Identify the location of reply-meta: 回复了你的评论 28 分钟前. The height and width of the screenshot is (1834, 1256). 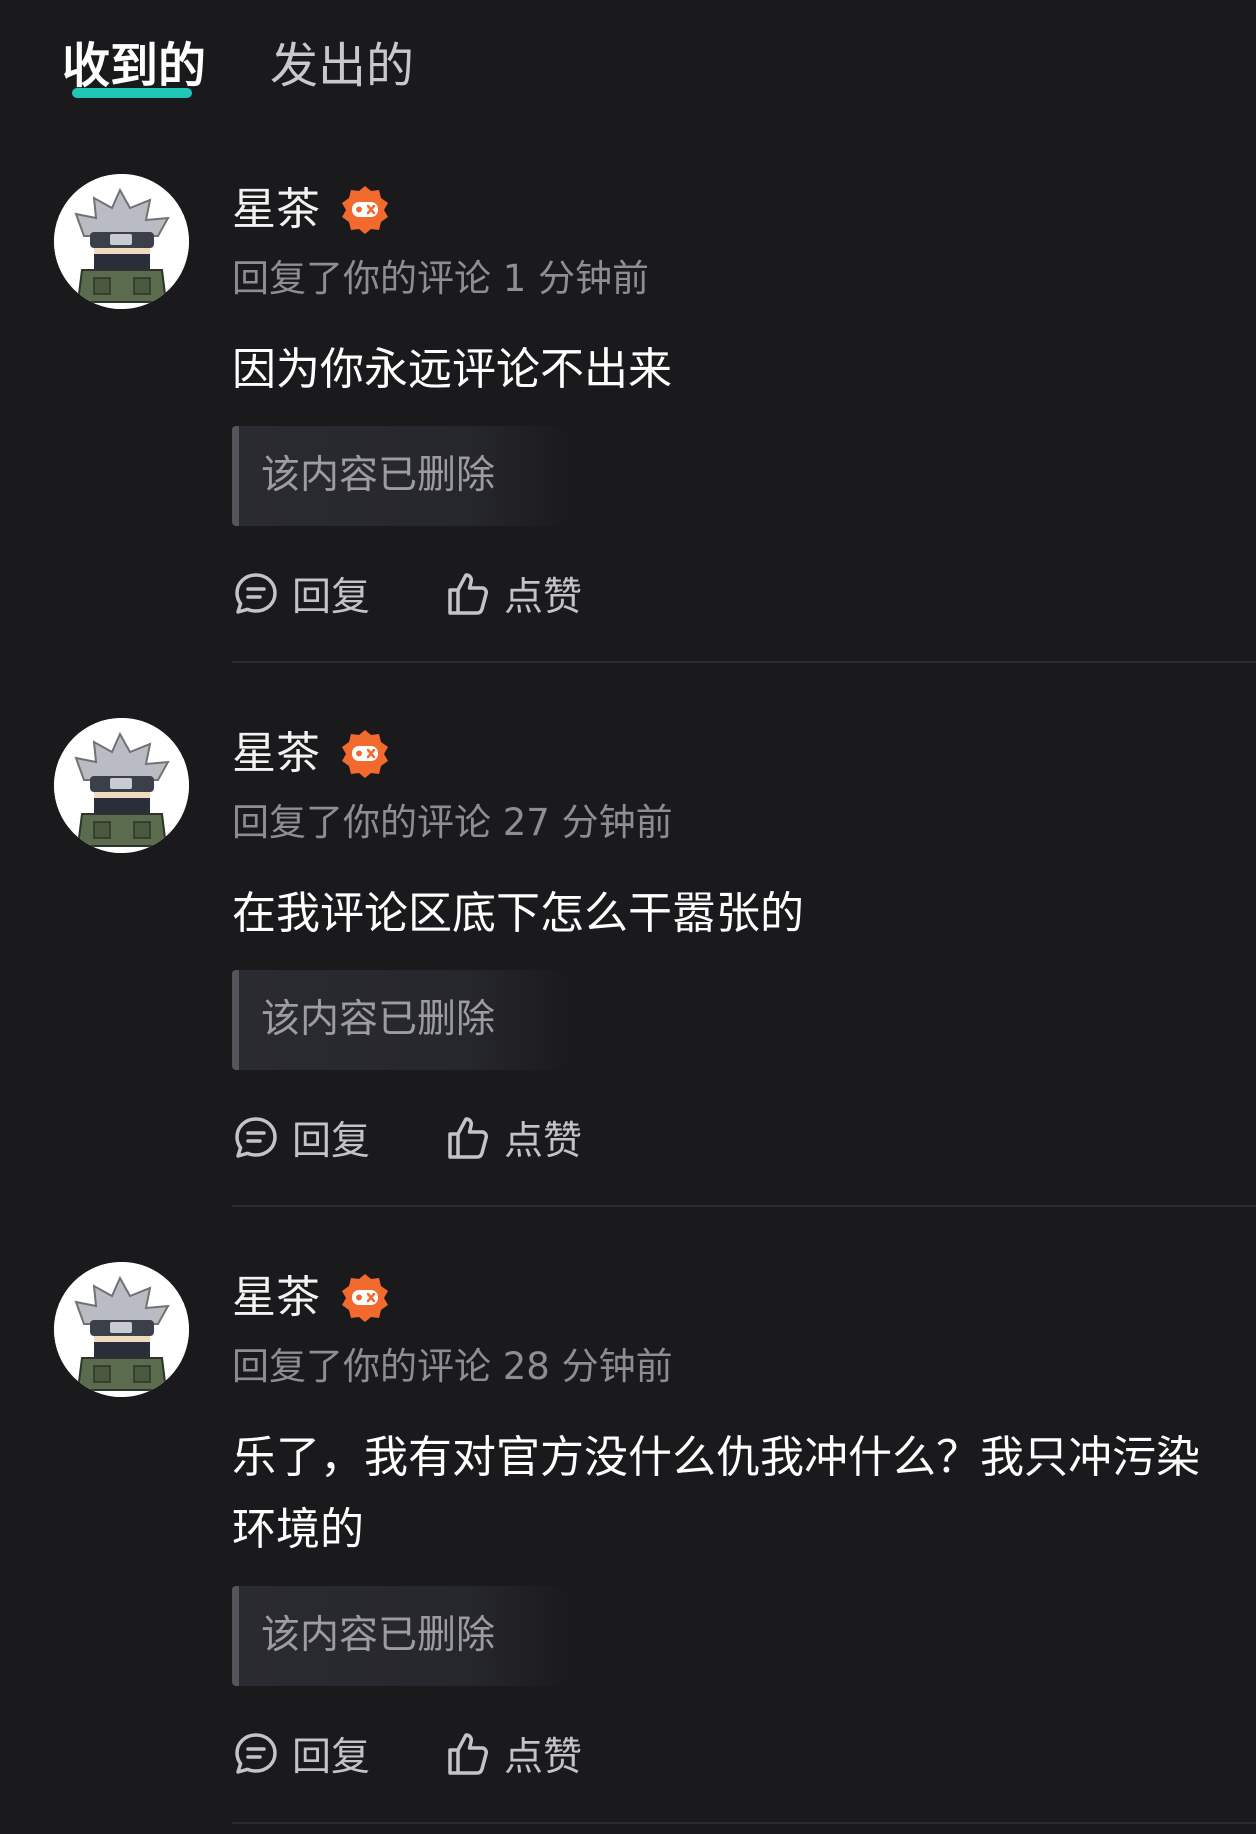
(452, 1366).